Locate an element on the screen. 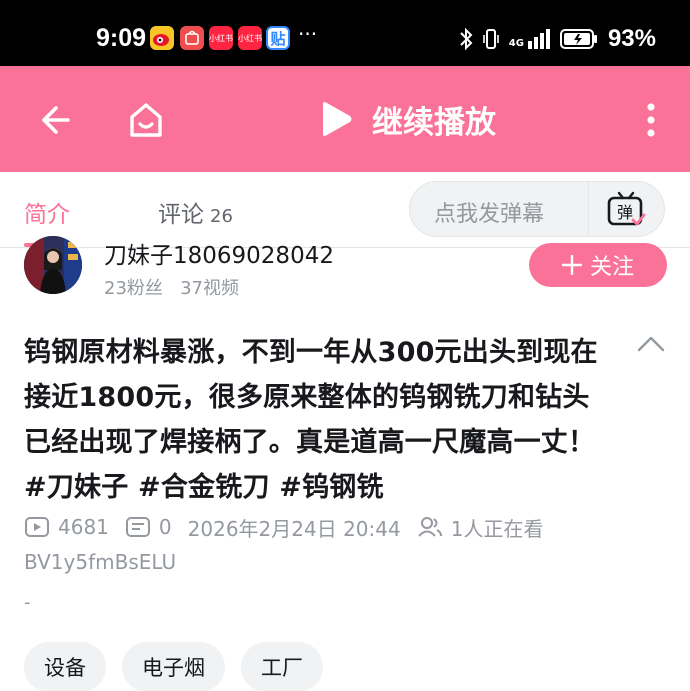 This screenshot has width=690, height=691. vibrate-icon is located at coordinates (490, 39).